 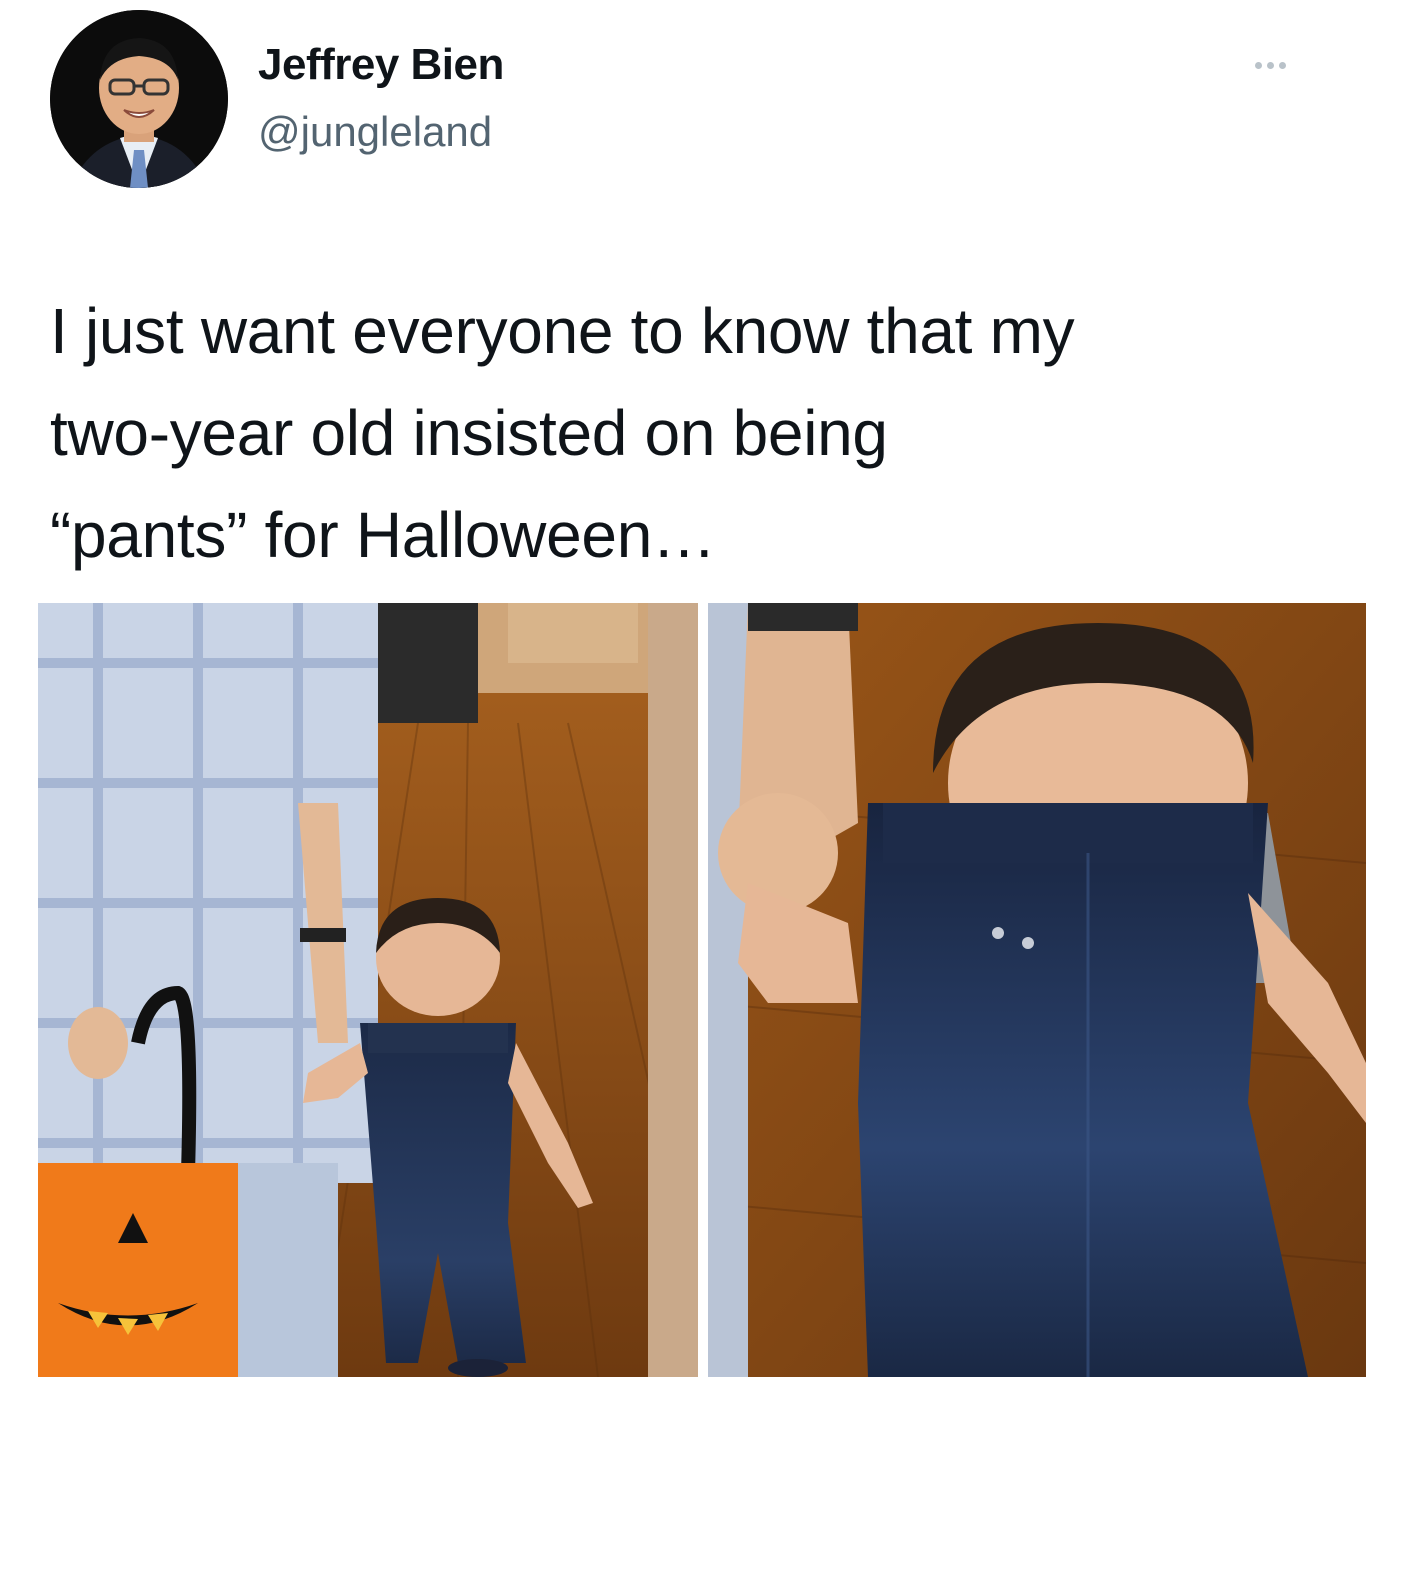 I want to click on more-options-button, so click(x=1270, y=65).